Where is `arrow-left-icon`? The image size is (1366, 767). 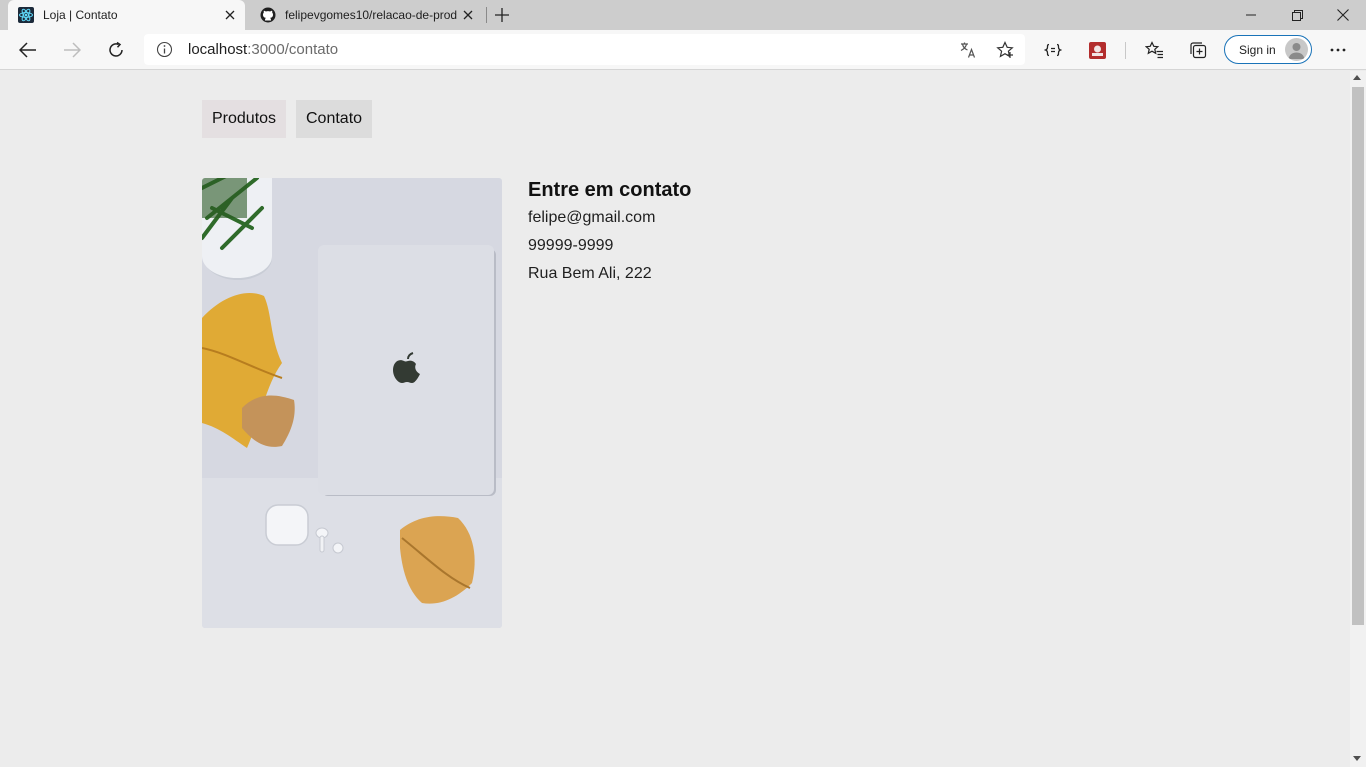 arrow-left-icon is located at coordinates (27, 50).